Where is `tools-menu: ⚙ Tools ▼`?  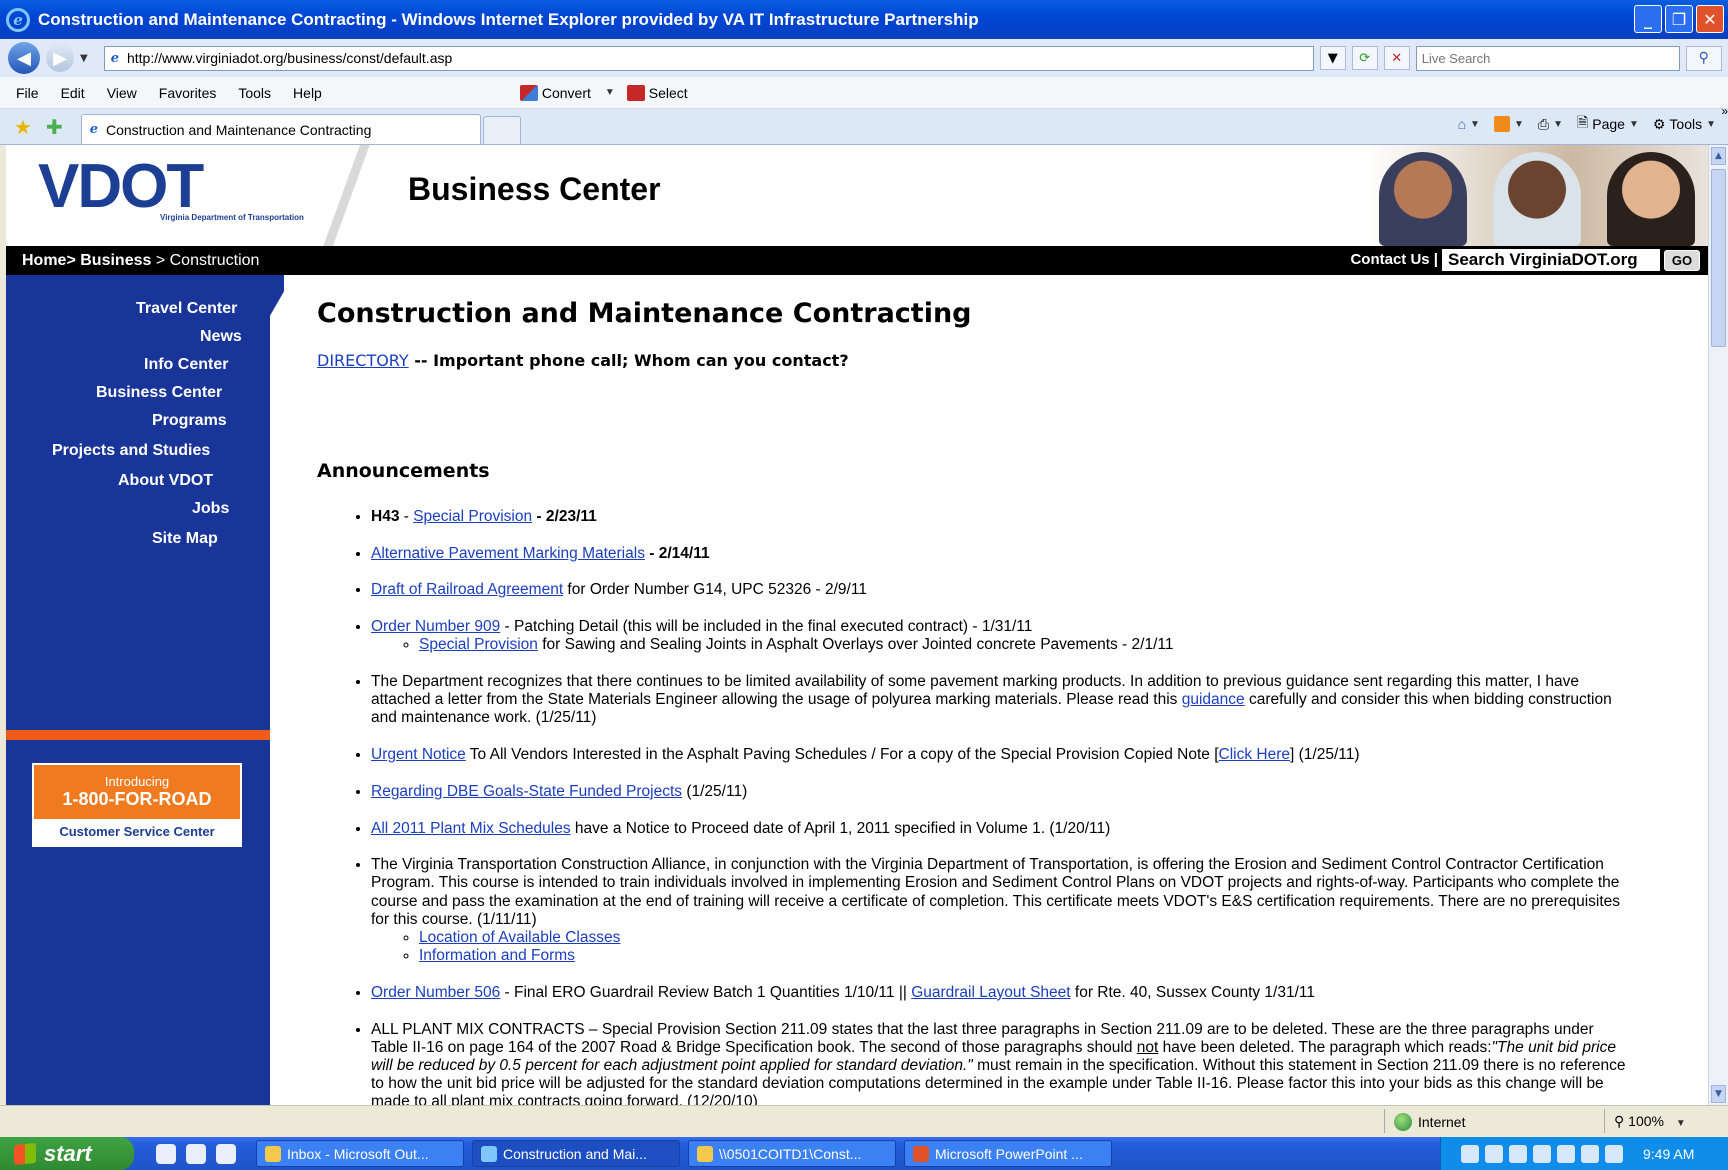 tools-menu: ⚙ Tools ▼ is located at coordinates (1684, 124).